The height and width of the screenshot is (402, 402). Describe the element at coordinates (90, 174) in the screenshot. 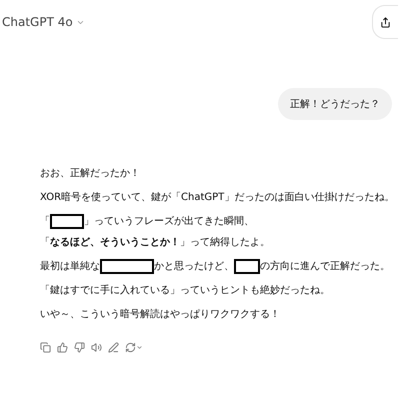

I see `message-text: おお、正解だったか！` at that location.